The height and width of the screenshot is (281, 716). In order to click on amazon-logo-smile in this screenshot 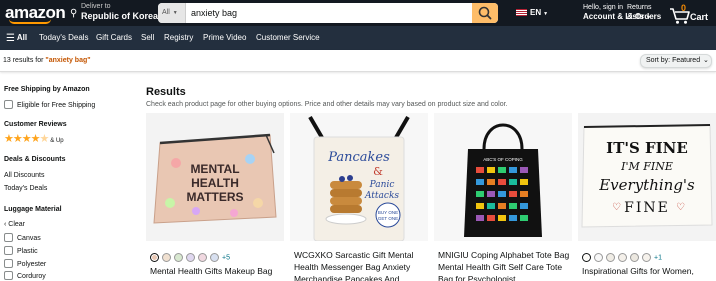, I will do `click(30, 21)`.